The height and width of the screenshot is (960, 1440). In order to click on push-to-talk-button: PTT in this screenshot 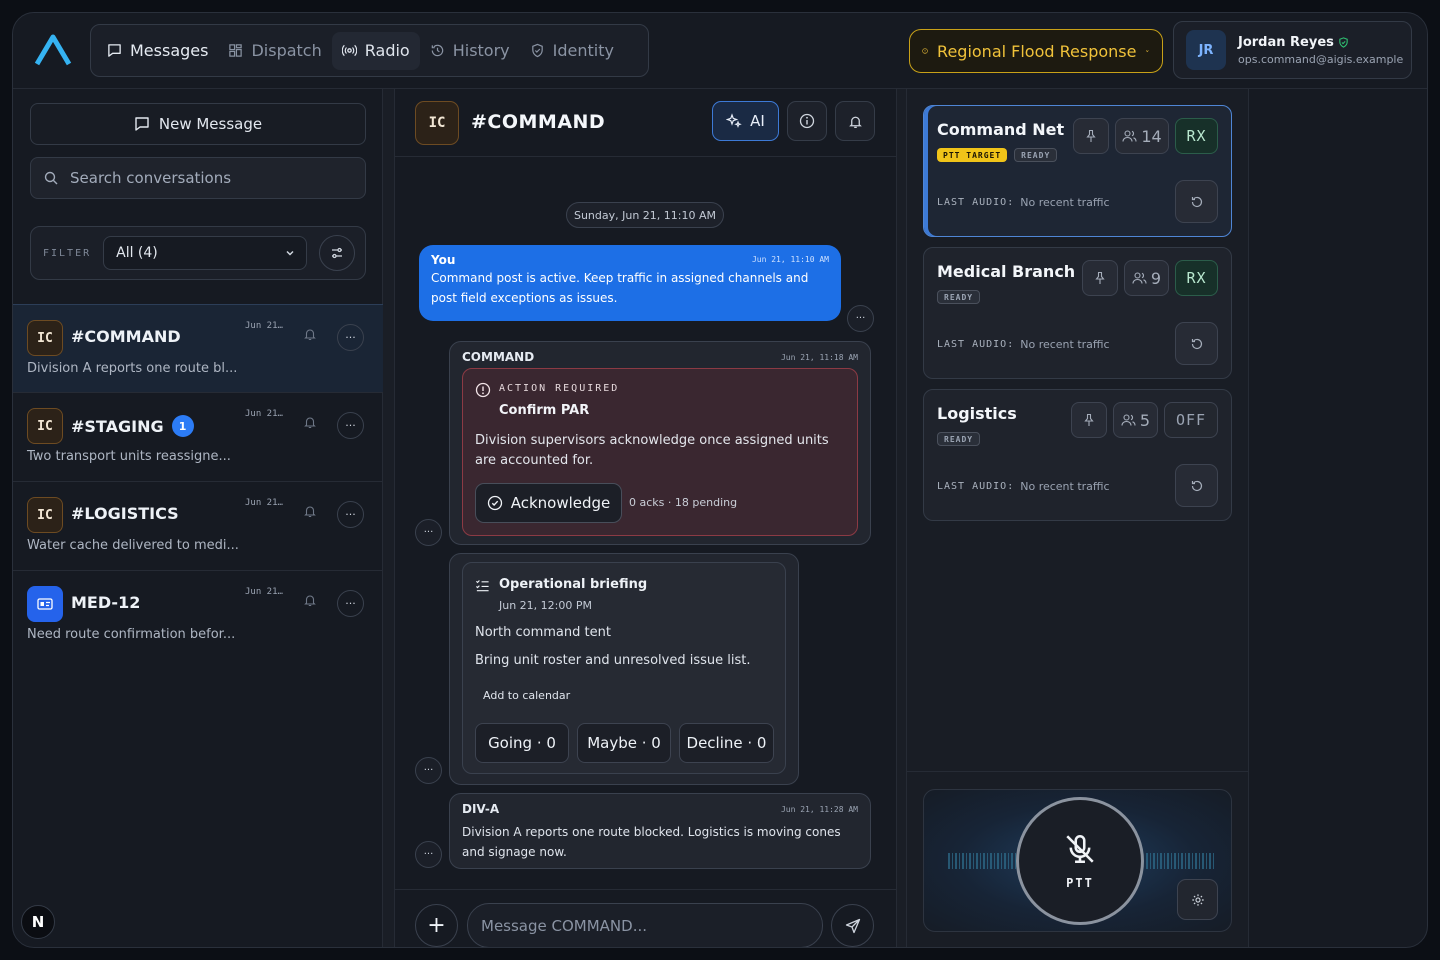, I will do `click(1080, 861)`.